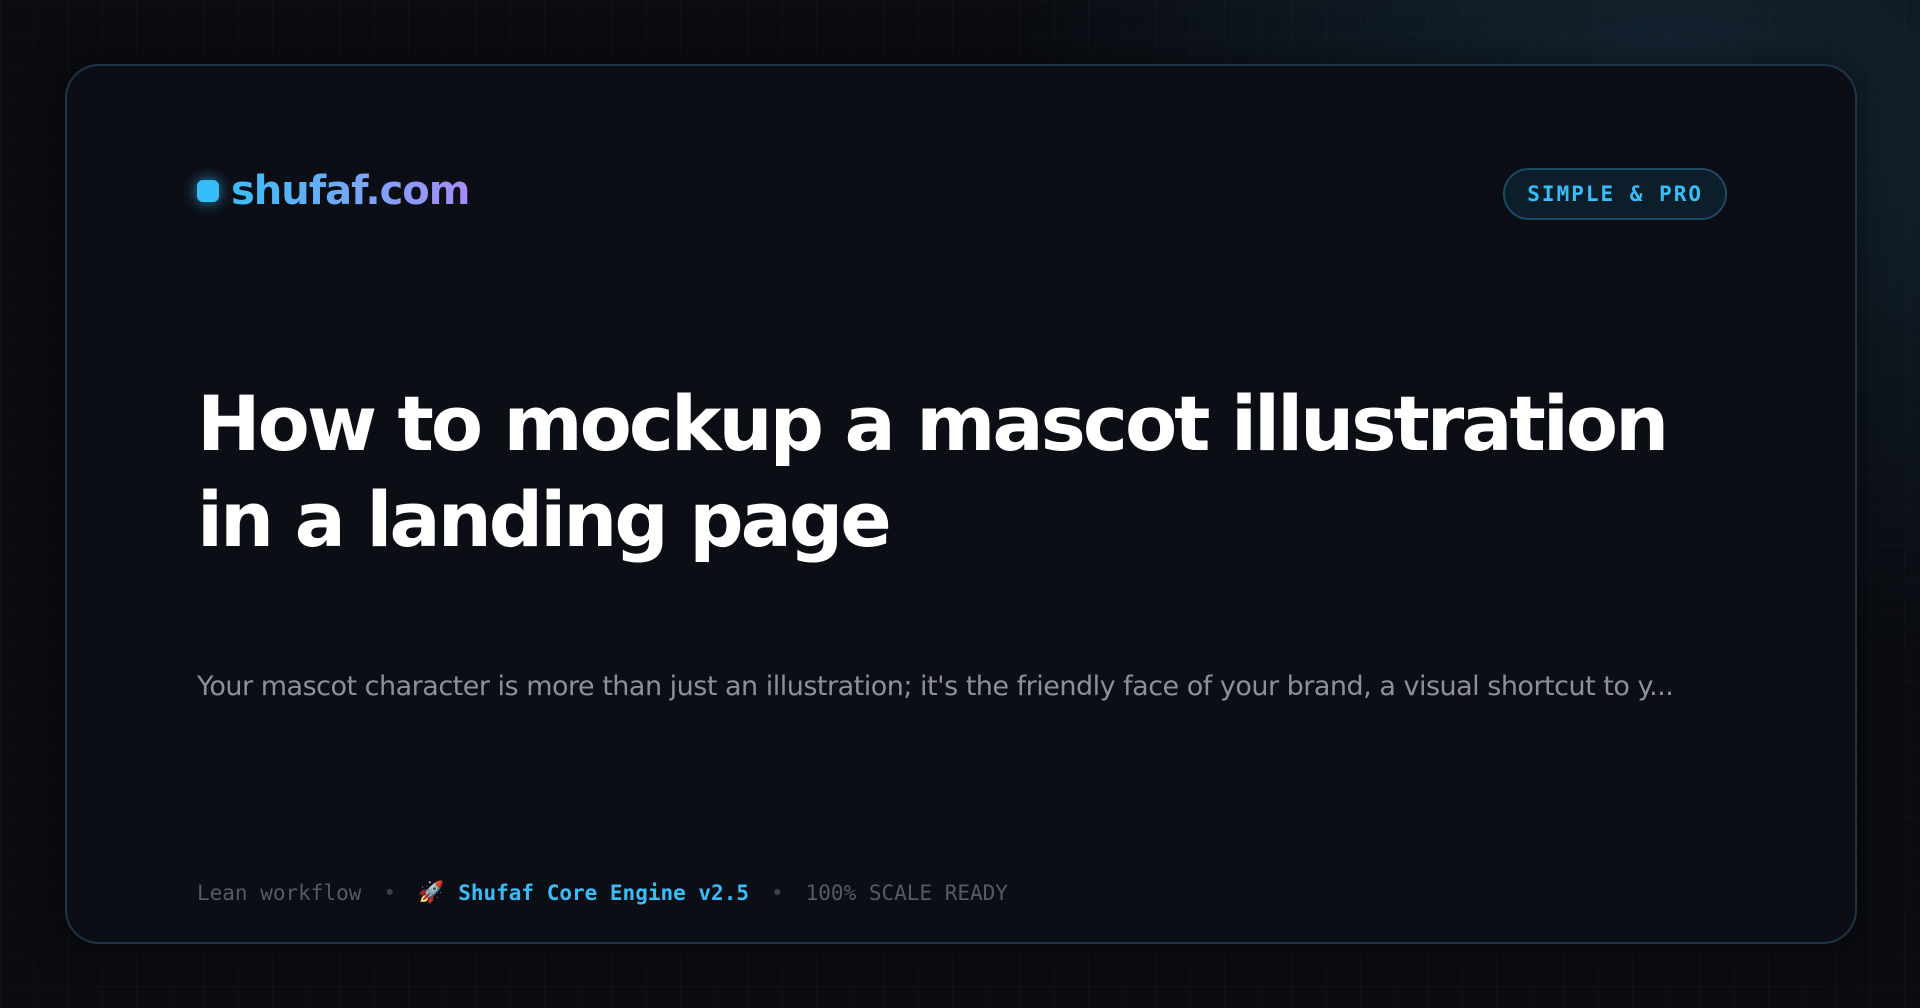  Describe the element at coordinates (1615, 194) in the screenshot. I see `tagline-badge: SIMPLE & PRO` at that location.